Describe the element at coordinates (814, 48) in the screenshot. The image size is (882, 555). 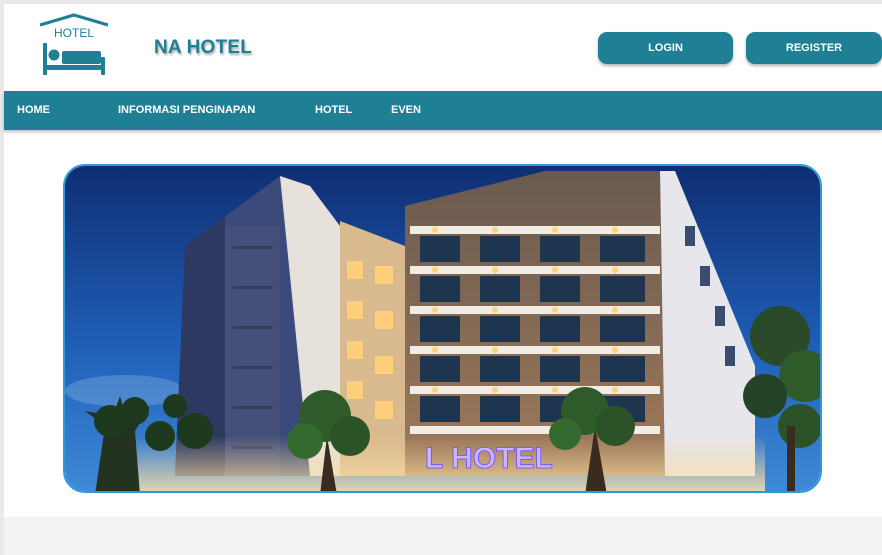
I see `register-button: REGISTER` at that location.